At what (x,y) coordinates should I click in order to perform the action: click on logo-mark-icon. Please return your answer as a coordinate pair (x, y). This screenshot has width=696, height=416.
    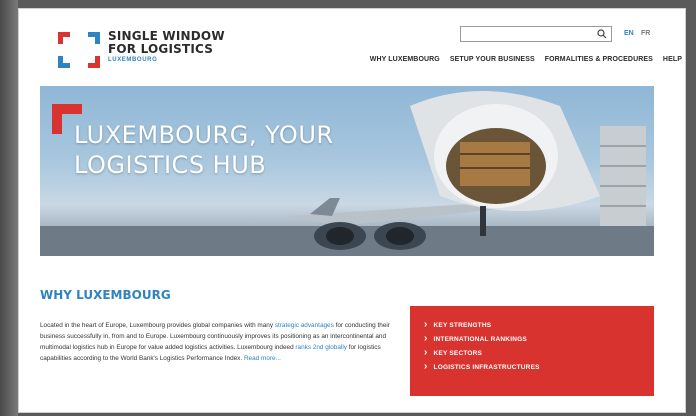
    Looking at the image, I should click on (79, 50).